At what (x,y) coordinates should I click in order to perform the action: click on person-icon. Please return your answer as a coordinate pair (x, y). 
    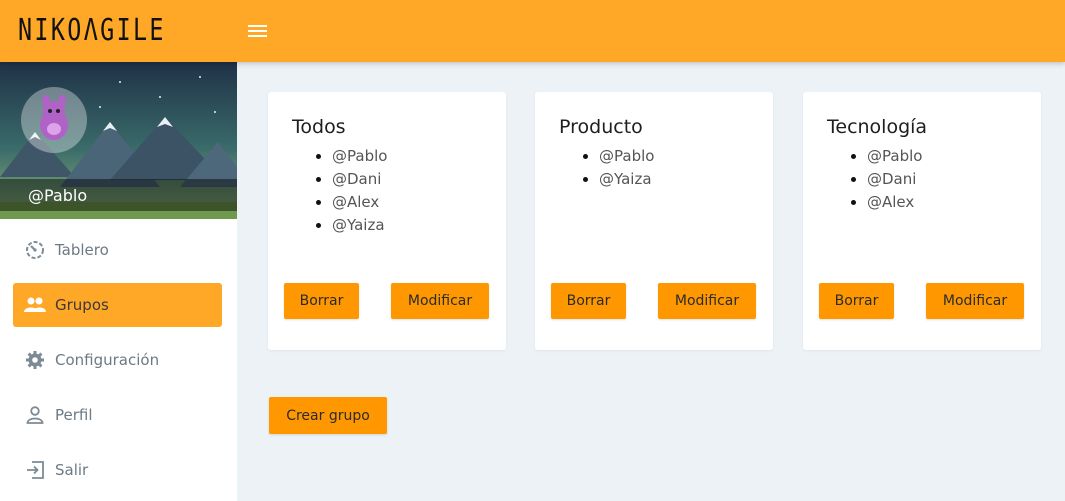
    Looking at the image, I should click on (35, 415).